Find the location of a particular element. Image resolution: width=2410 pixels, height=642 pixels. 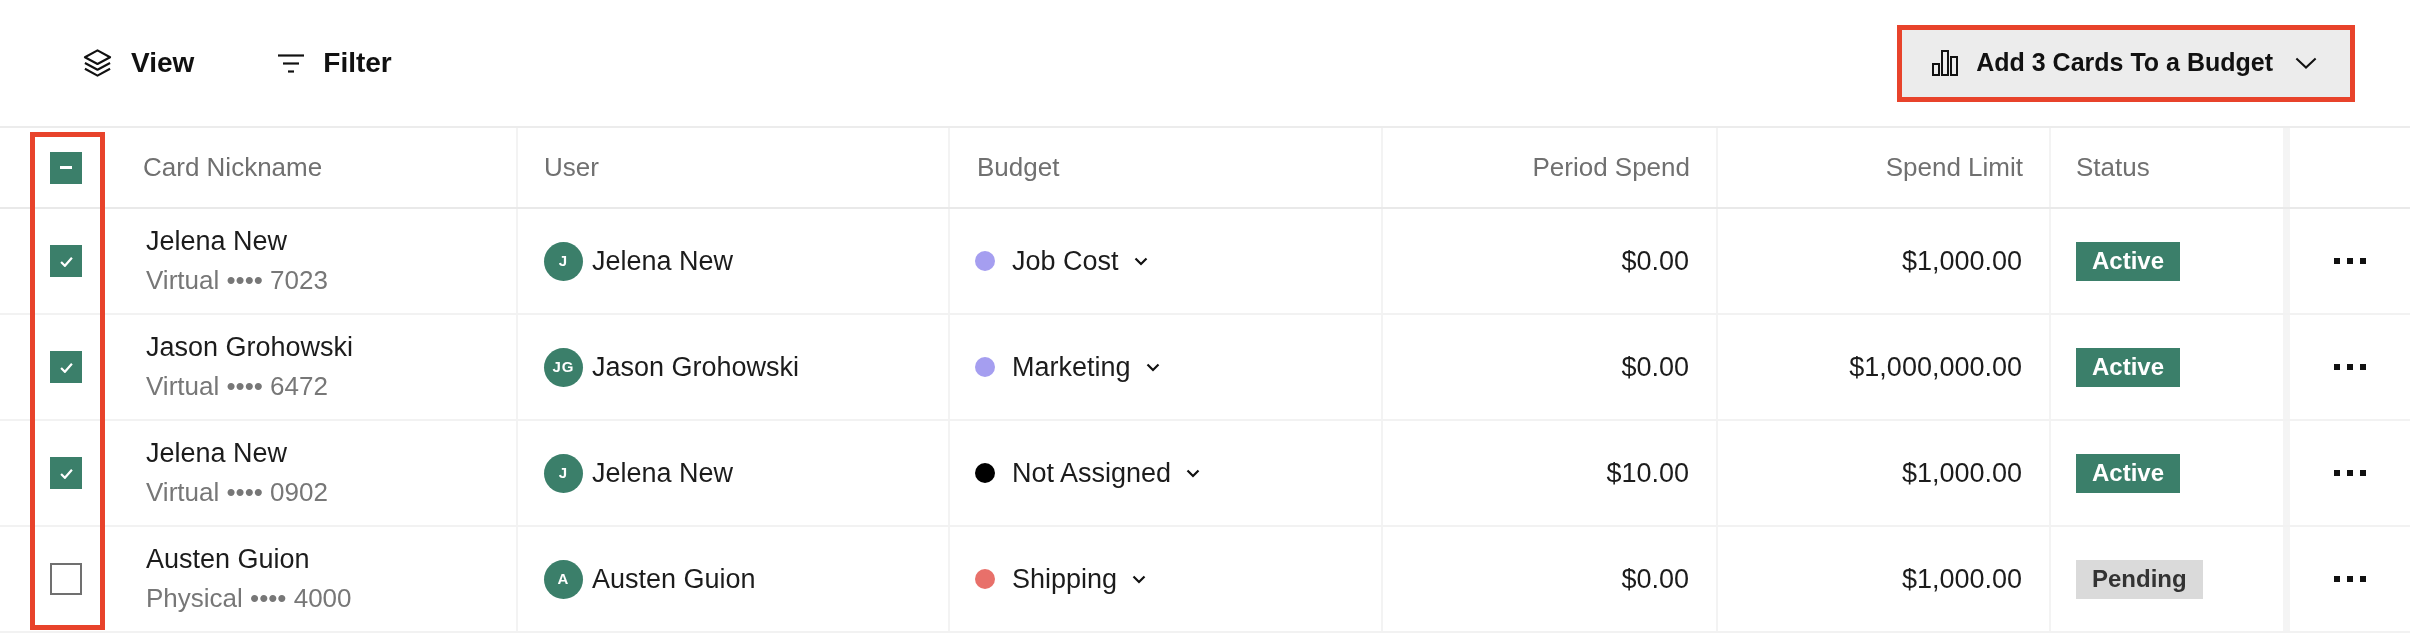

view-button: View is located at coordinates (139, 63).